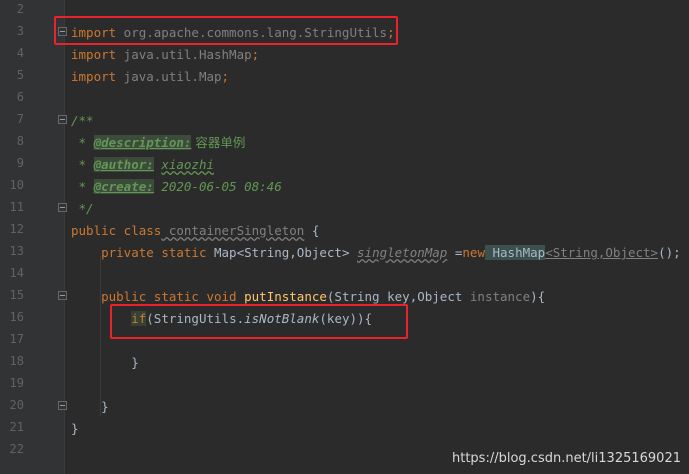 The width and height of the screenshot is (689, 474). I want to click on code-line-20: }, so click(90, 406).